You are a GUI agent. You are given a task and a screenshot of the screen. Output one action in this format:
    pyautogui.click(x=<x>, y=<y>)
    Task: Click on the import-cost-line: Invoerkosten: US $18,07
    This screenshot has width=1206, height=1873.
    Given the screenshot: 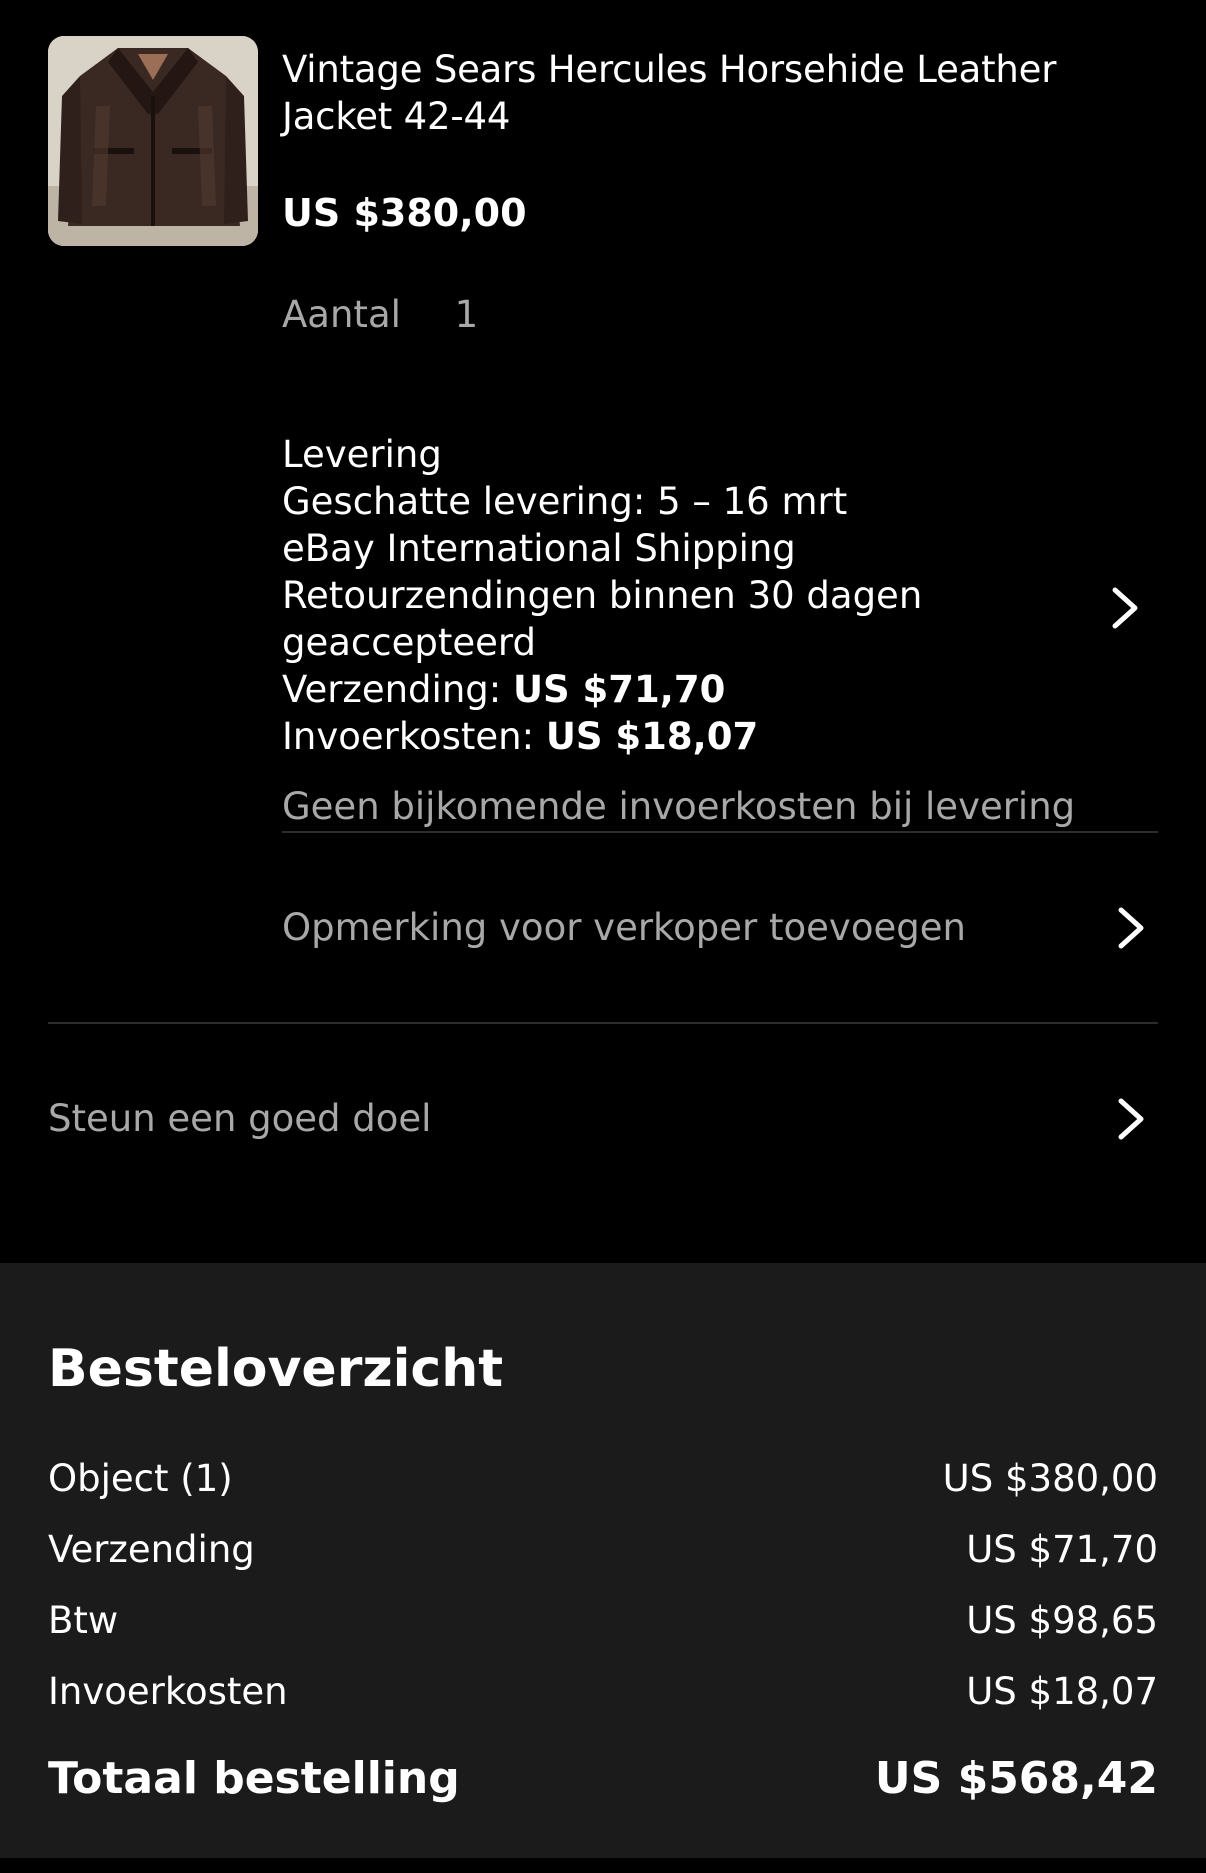 What is the action you would take?
    pyautogui.click(x=632, y=736)
    